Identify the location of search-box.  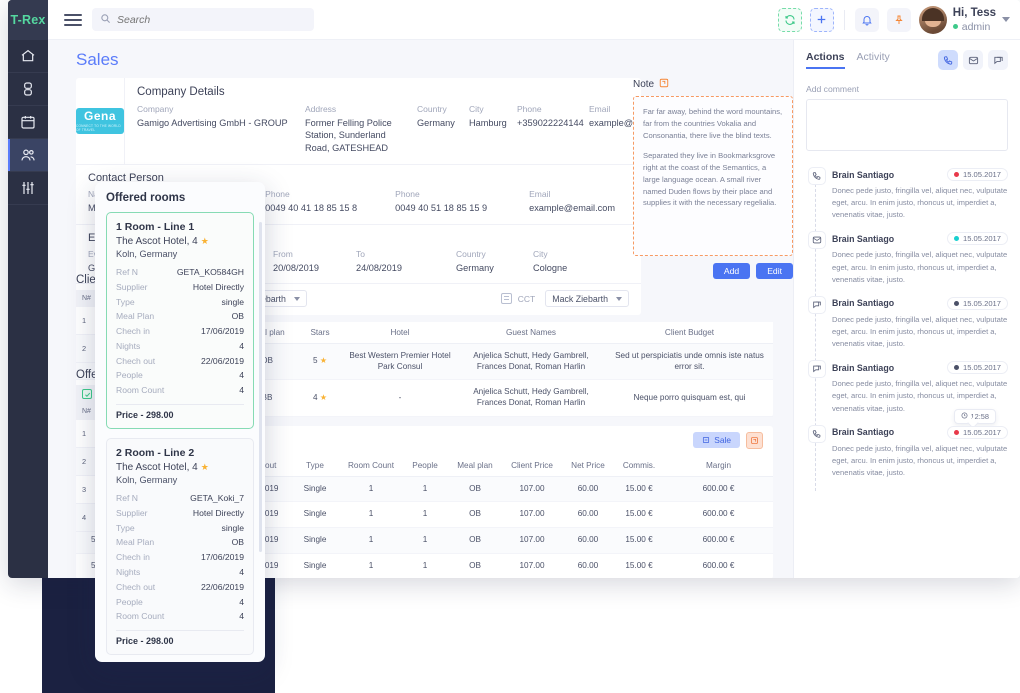
(203, 19).